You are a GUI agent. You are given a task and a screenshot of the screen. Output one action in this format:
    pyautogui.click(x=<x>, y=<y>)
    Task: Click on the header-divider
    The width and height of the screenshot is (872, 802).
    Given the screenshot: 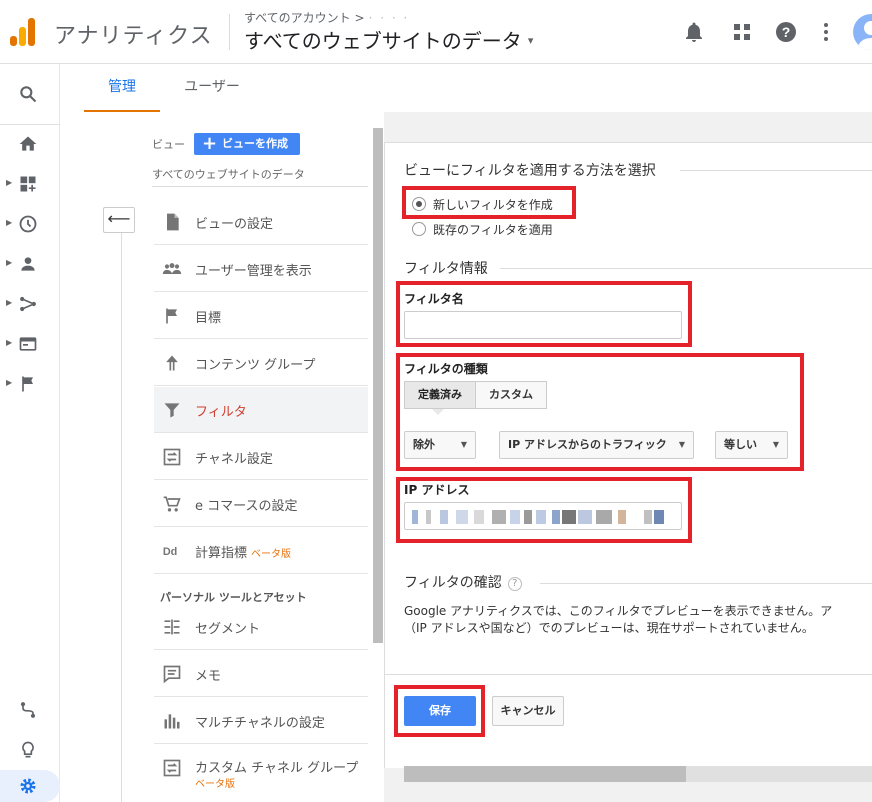 What is the action you would take?
    pyautogui.click(x=229, y=32)
    